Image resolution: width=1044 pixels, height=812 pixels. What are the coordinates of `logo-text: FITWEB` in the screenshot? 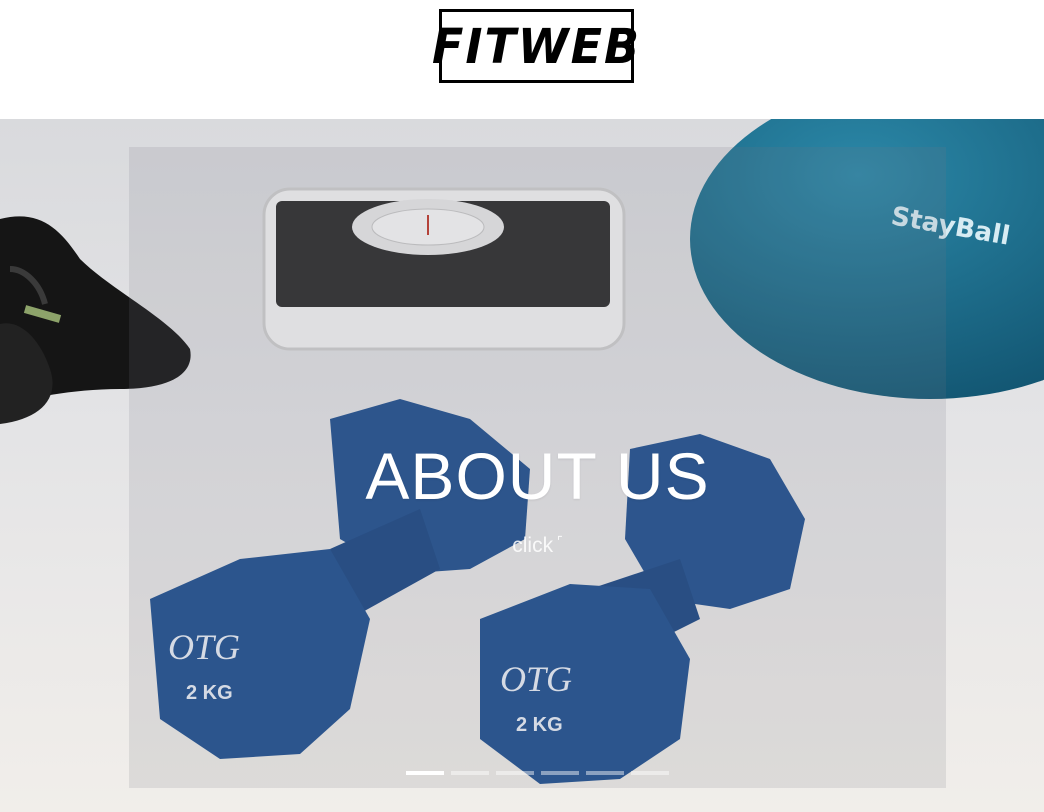 It's located at (536, 46).